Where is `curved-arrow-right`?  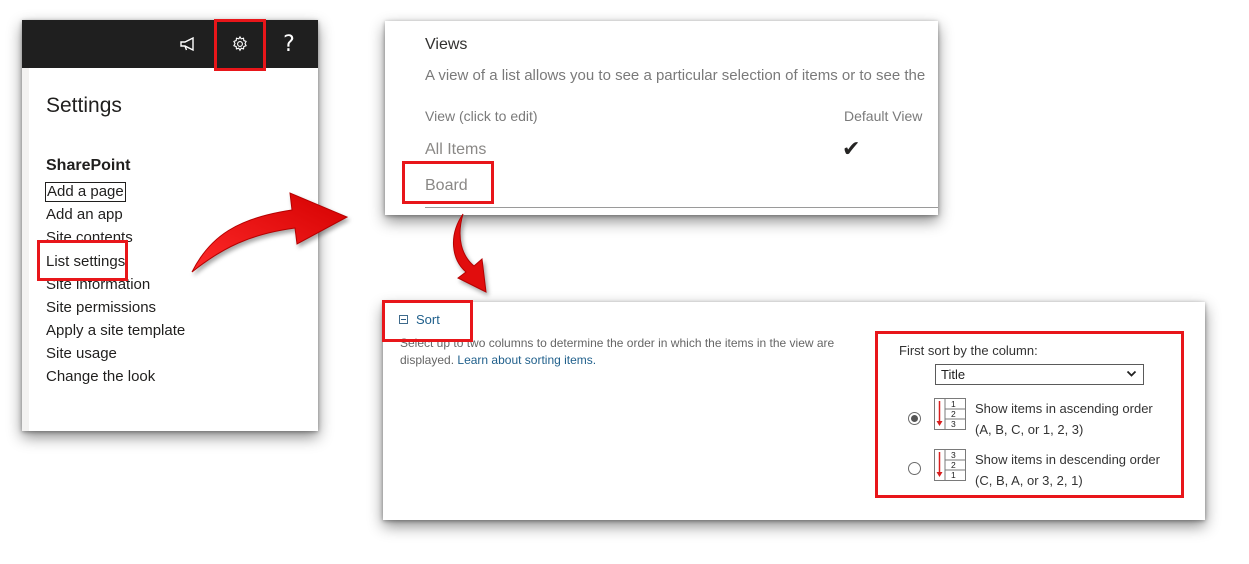 curved-arrow-right is located at coordinates (270, 232).